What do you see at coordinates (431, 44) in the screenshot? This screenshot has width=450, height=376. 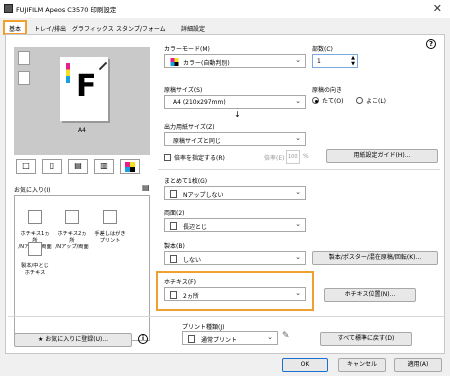 I see `help-icon: ?` at bounding box center [431, 44].